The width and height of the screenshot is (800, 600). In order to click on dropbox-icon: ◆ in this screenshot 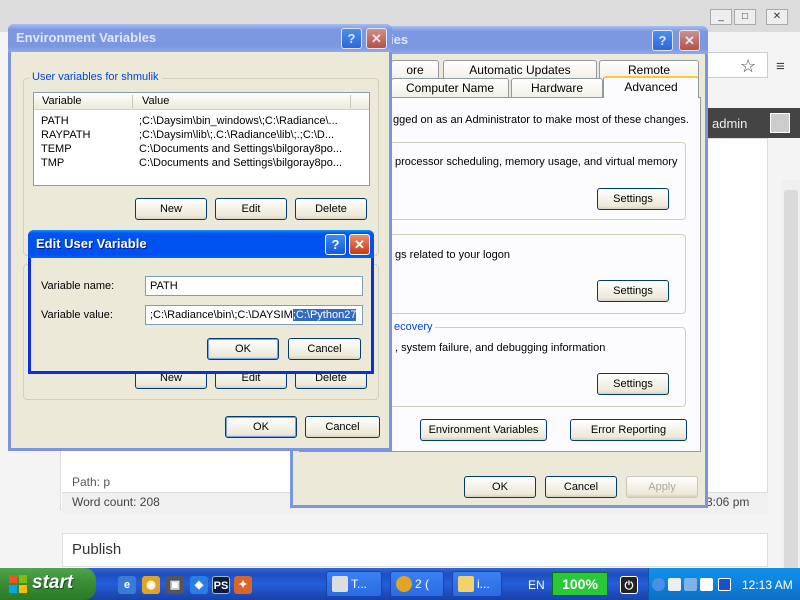, I will do `click(199, 585)`.